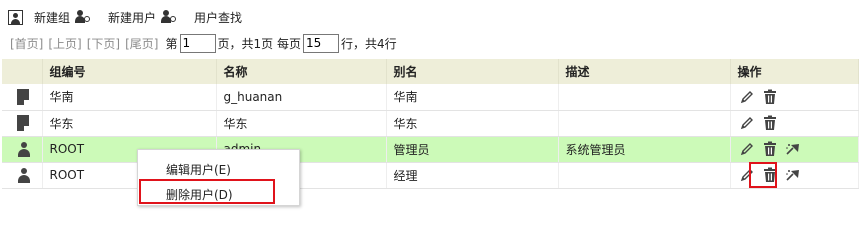 The image size is (860, 252). Describe the element at coordinates (52, 17) in the screenshot. I see `new-group-label: 新建组` at that location.